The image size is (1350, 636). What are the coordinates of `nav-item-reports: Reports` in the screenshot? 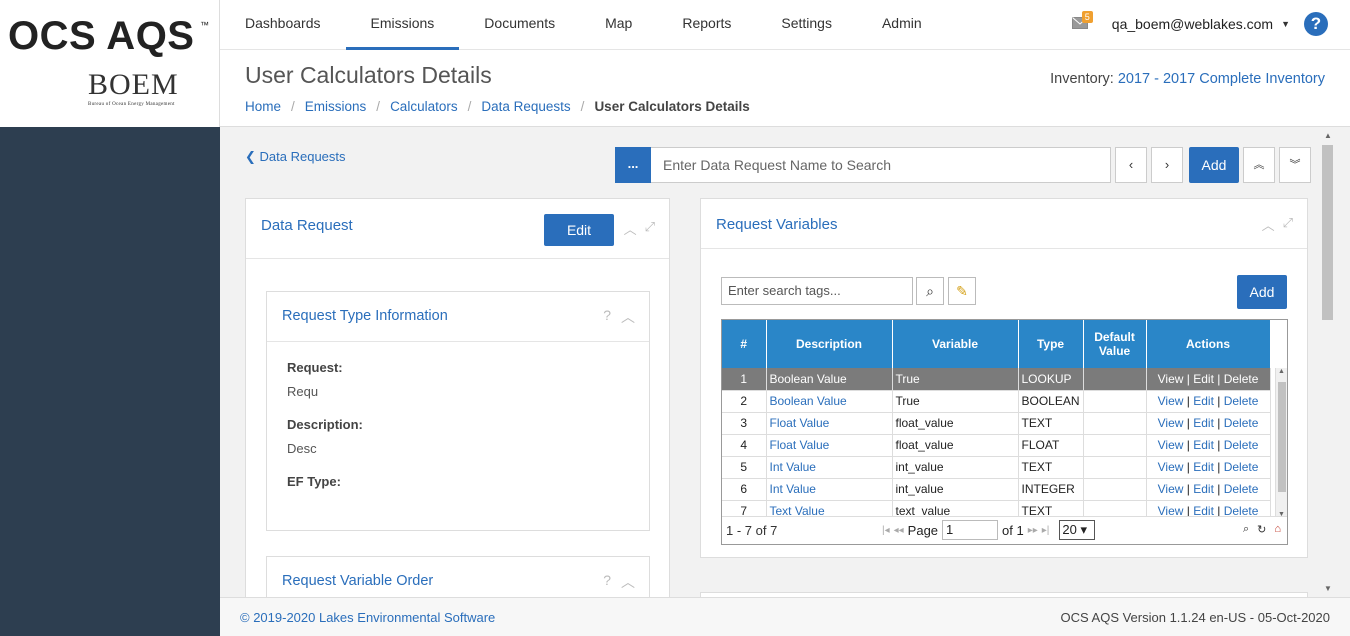 It's located at (706, 25).